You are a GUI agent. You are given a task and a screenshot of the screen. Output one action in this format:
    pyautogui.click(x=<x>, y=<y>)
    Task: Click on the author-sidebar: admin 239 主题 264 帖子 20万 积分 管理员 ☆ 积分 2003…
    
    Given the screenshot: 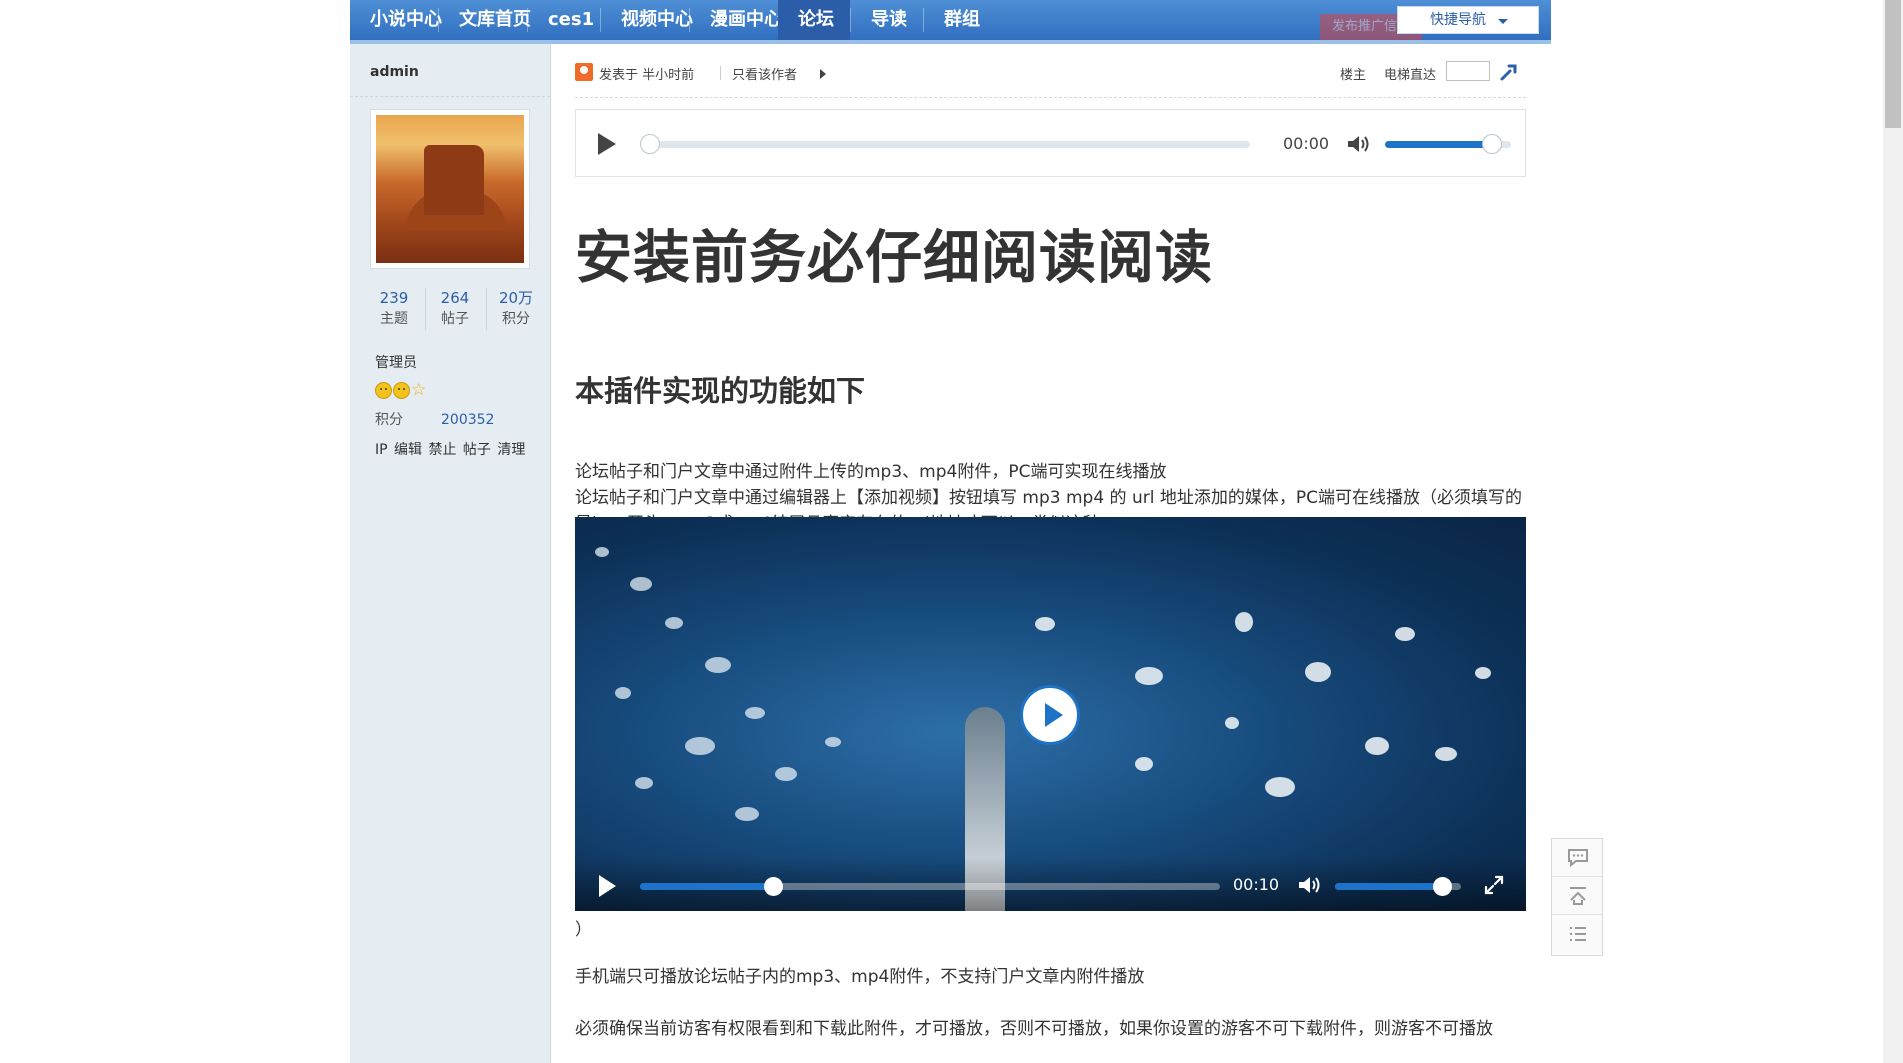 What is the action you would take?
    pyautogui.click(x=450, y=553)
    